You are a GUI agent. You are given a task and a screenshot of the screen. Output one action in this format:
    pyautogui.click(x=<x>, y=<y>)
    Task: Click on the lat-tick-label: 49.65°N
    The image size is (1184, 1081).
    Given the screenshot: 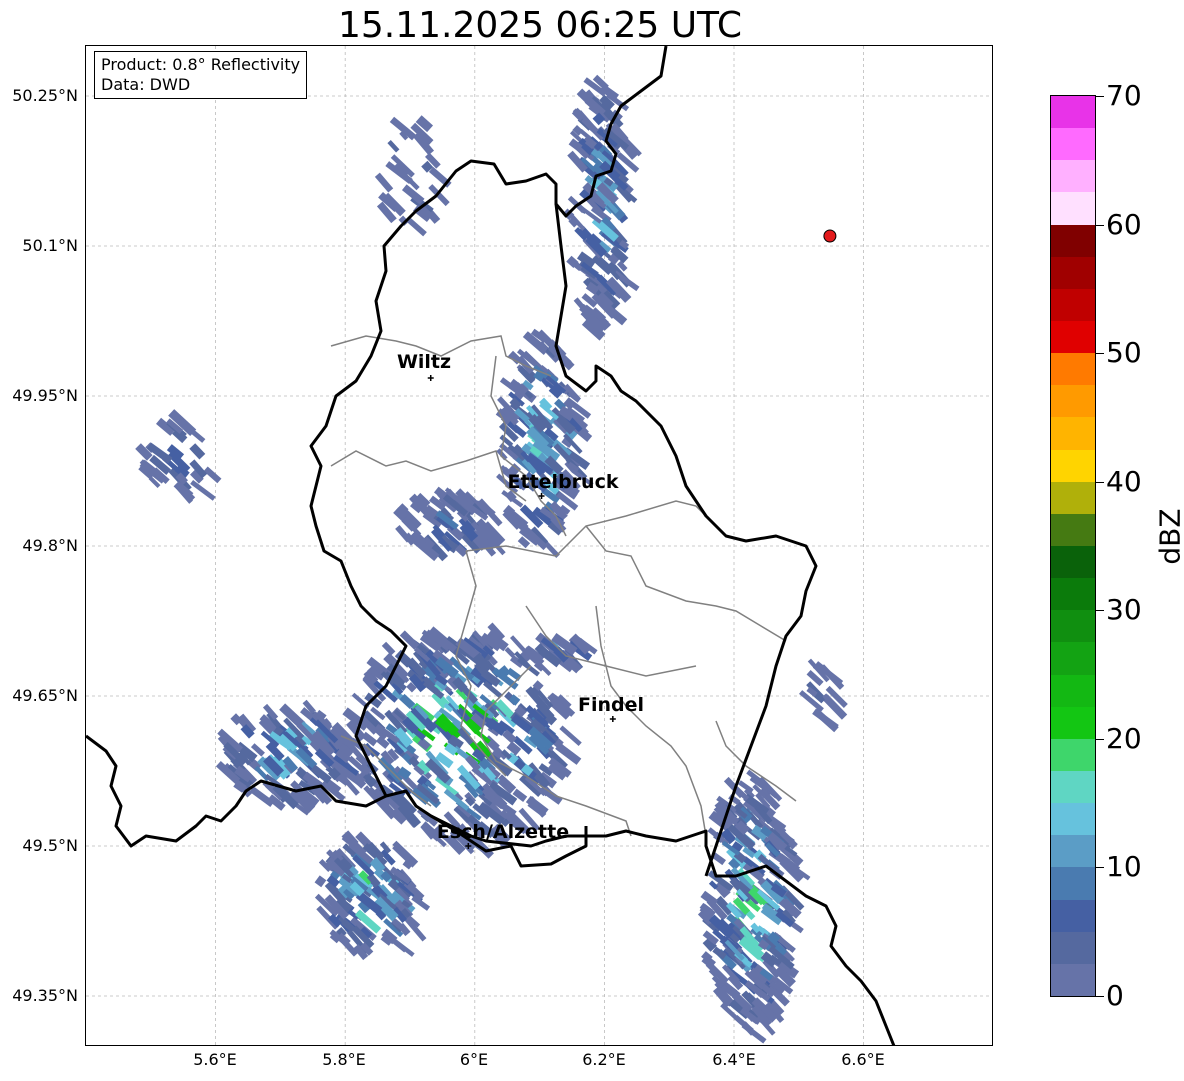 What is the action you would take?
    pyautogui.click(x=45, y=695)
    